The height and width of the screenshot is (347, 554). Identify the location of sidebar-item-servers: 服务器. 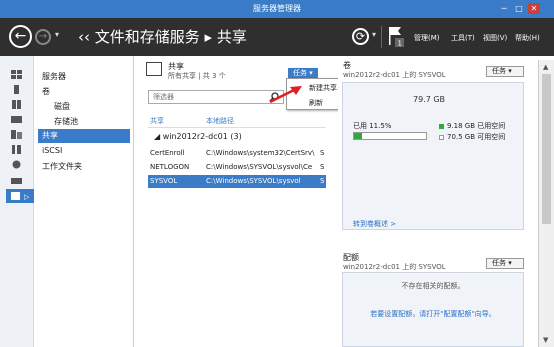
(54, 76).